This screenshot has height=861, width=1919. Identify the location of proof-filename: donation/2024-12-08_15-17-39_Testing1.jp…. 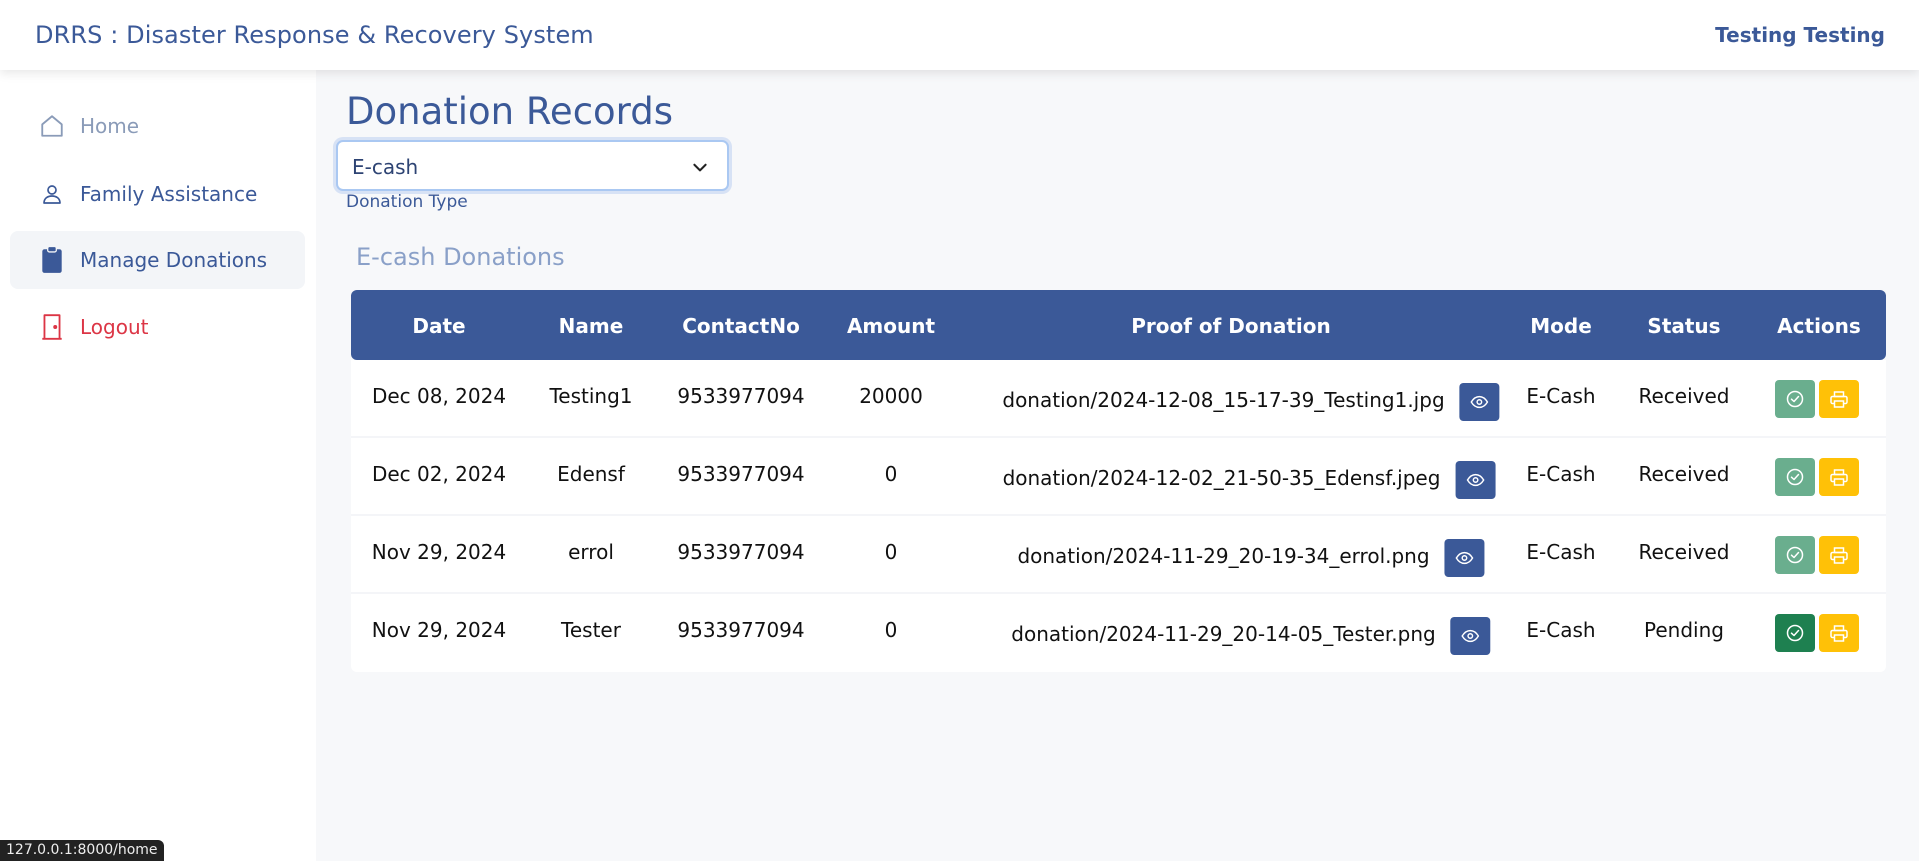
(1223, 400).